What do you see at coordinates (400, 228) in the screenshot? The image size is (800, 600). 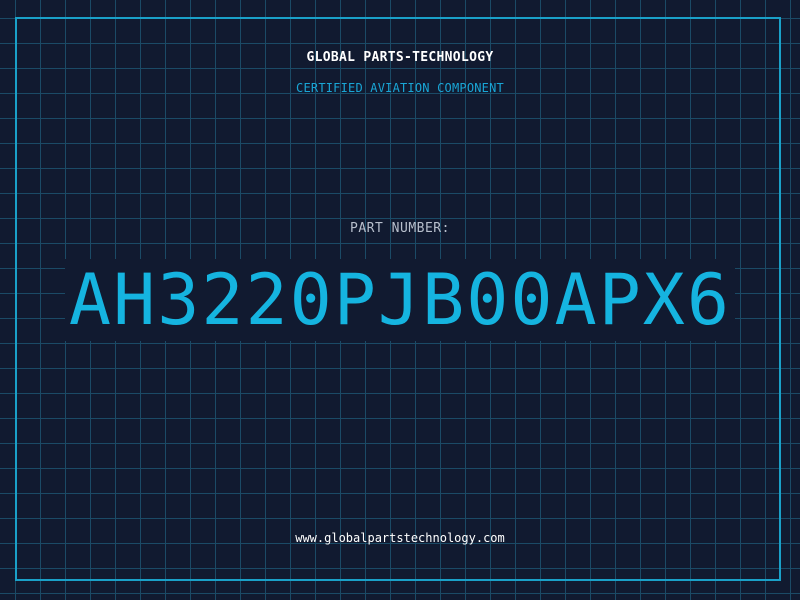 I see `part-number-label: PART NUMBER:` at bounding box center [400, 228].